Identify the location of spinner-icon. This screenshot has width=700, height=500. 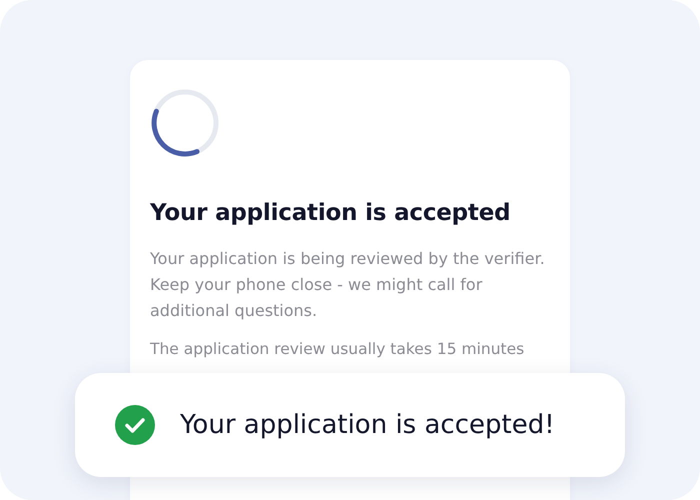
(185, 123).